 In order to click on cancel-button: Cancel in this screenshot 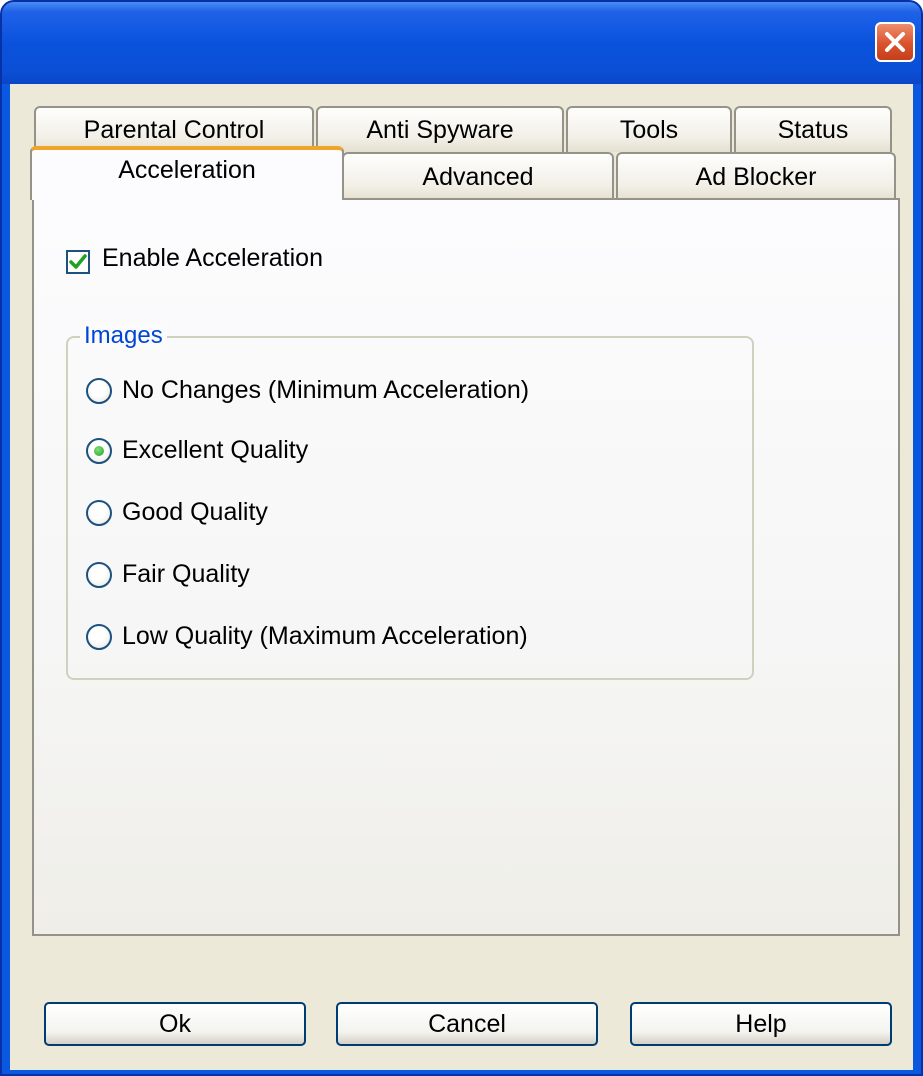, I will do `click(467, 1024)`.